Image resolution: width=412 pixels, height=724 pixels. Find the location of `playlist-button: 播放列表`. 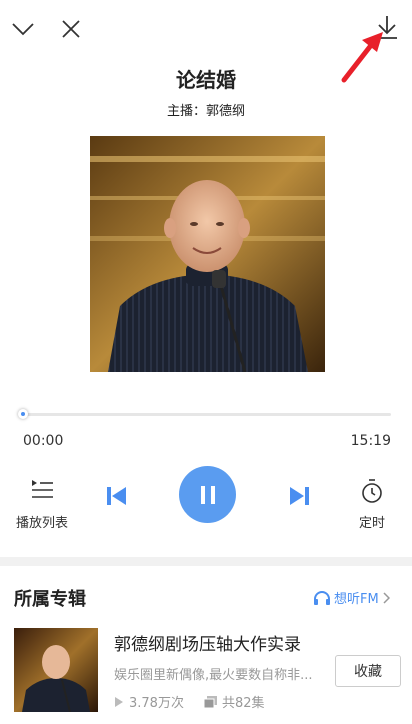

playlist-button: 播放列表 is located at coordinates (42, 508).